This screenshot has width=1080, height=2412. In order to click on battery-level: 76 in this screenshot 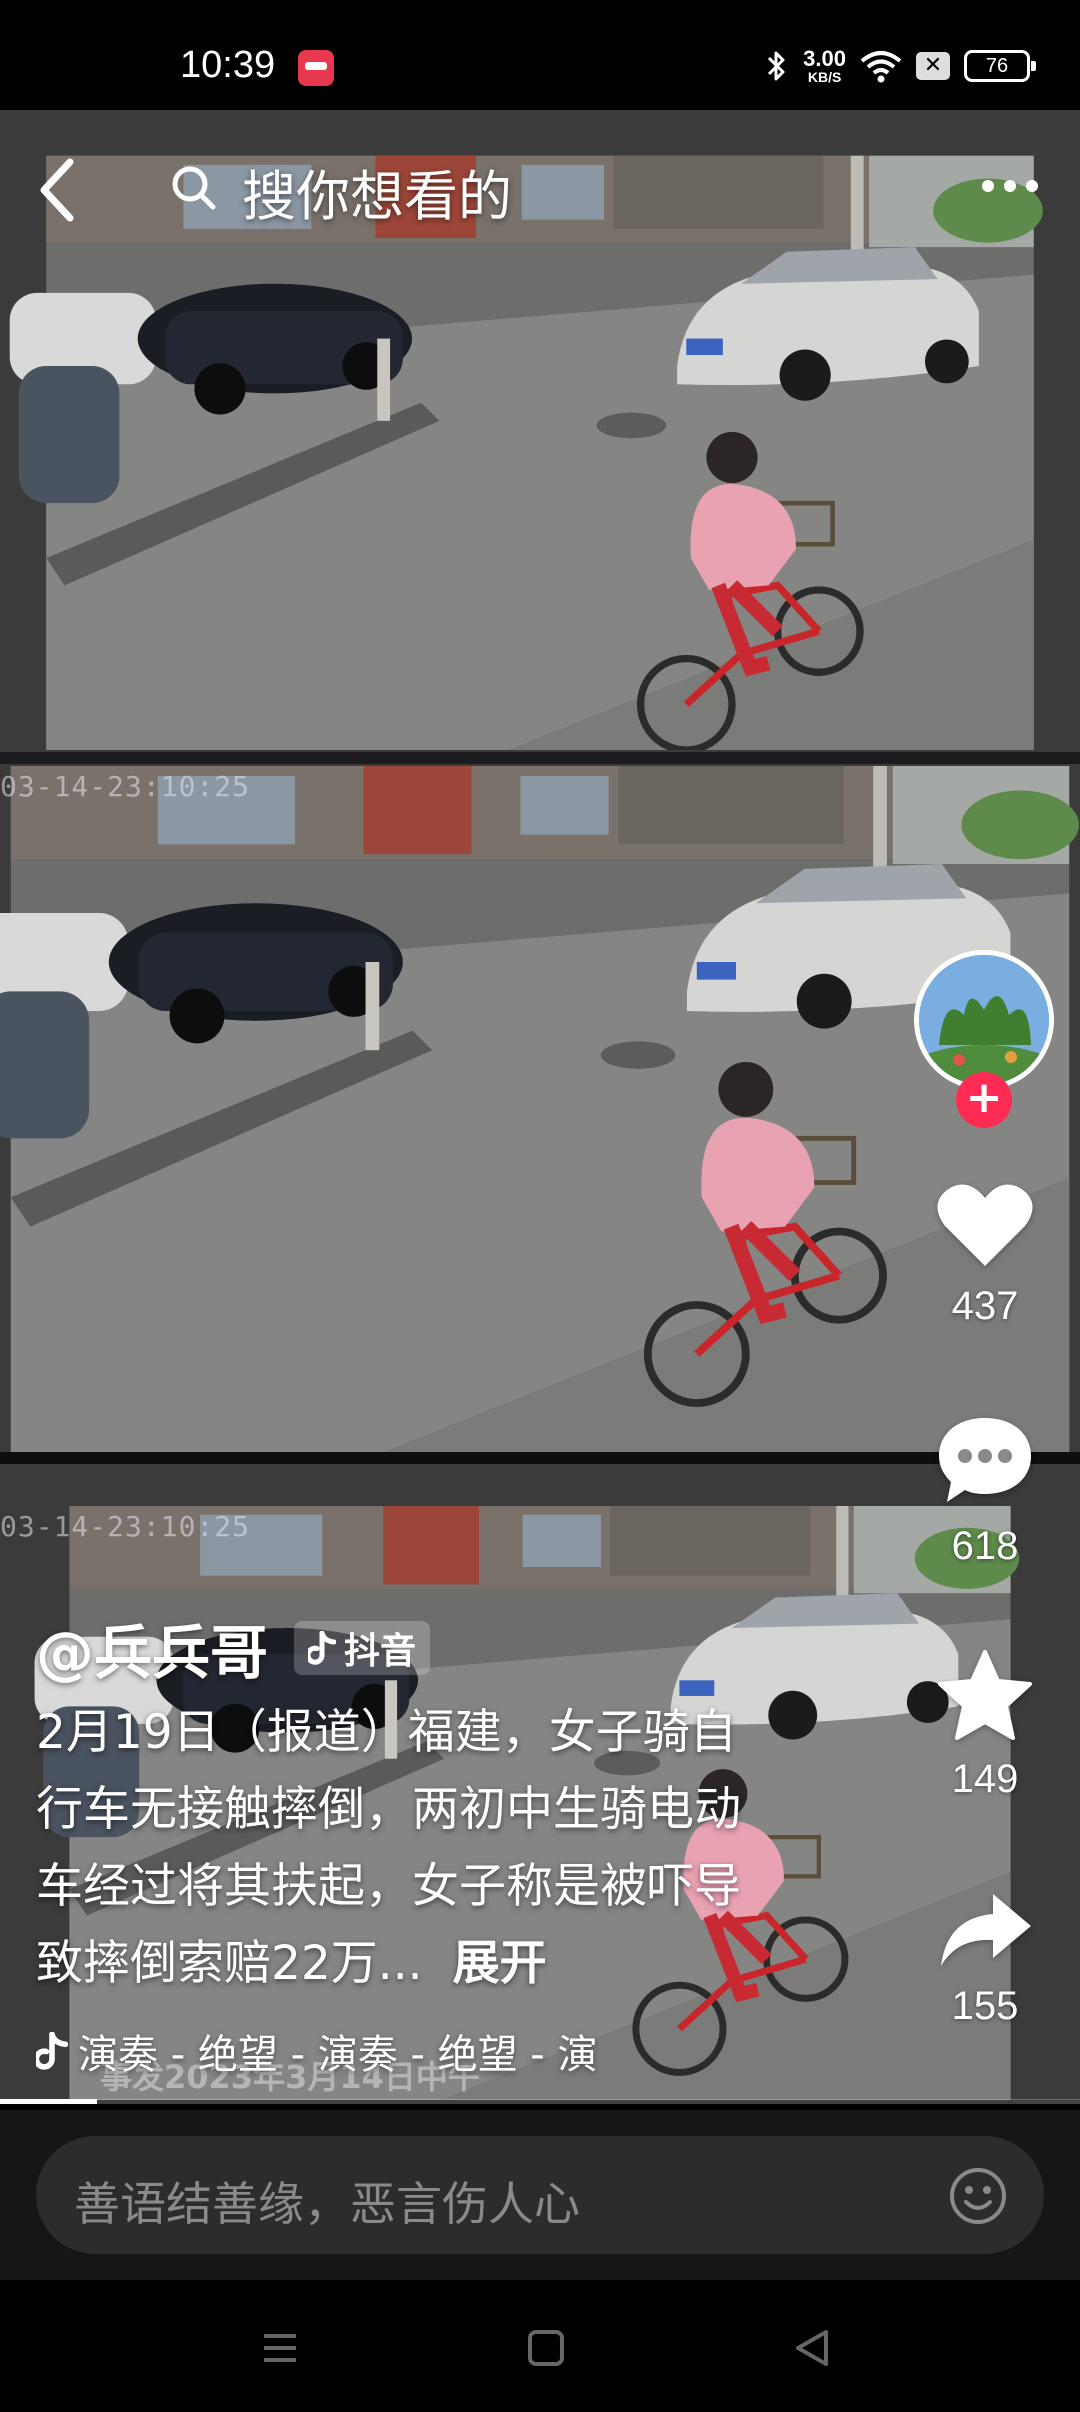, I will do `click(997, 66)`.